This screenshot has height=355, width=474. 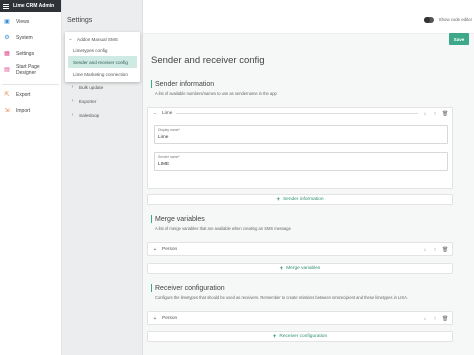 I want to click on tree-node-exporter: › Exporter, so click(x=102, y=101).